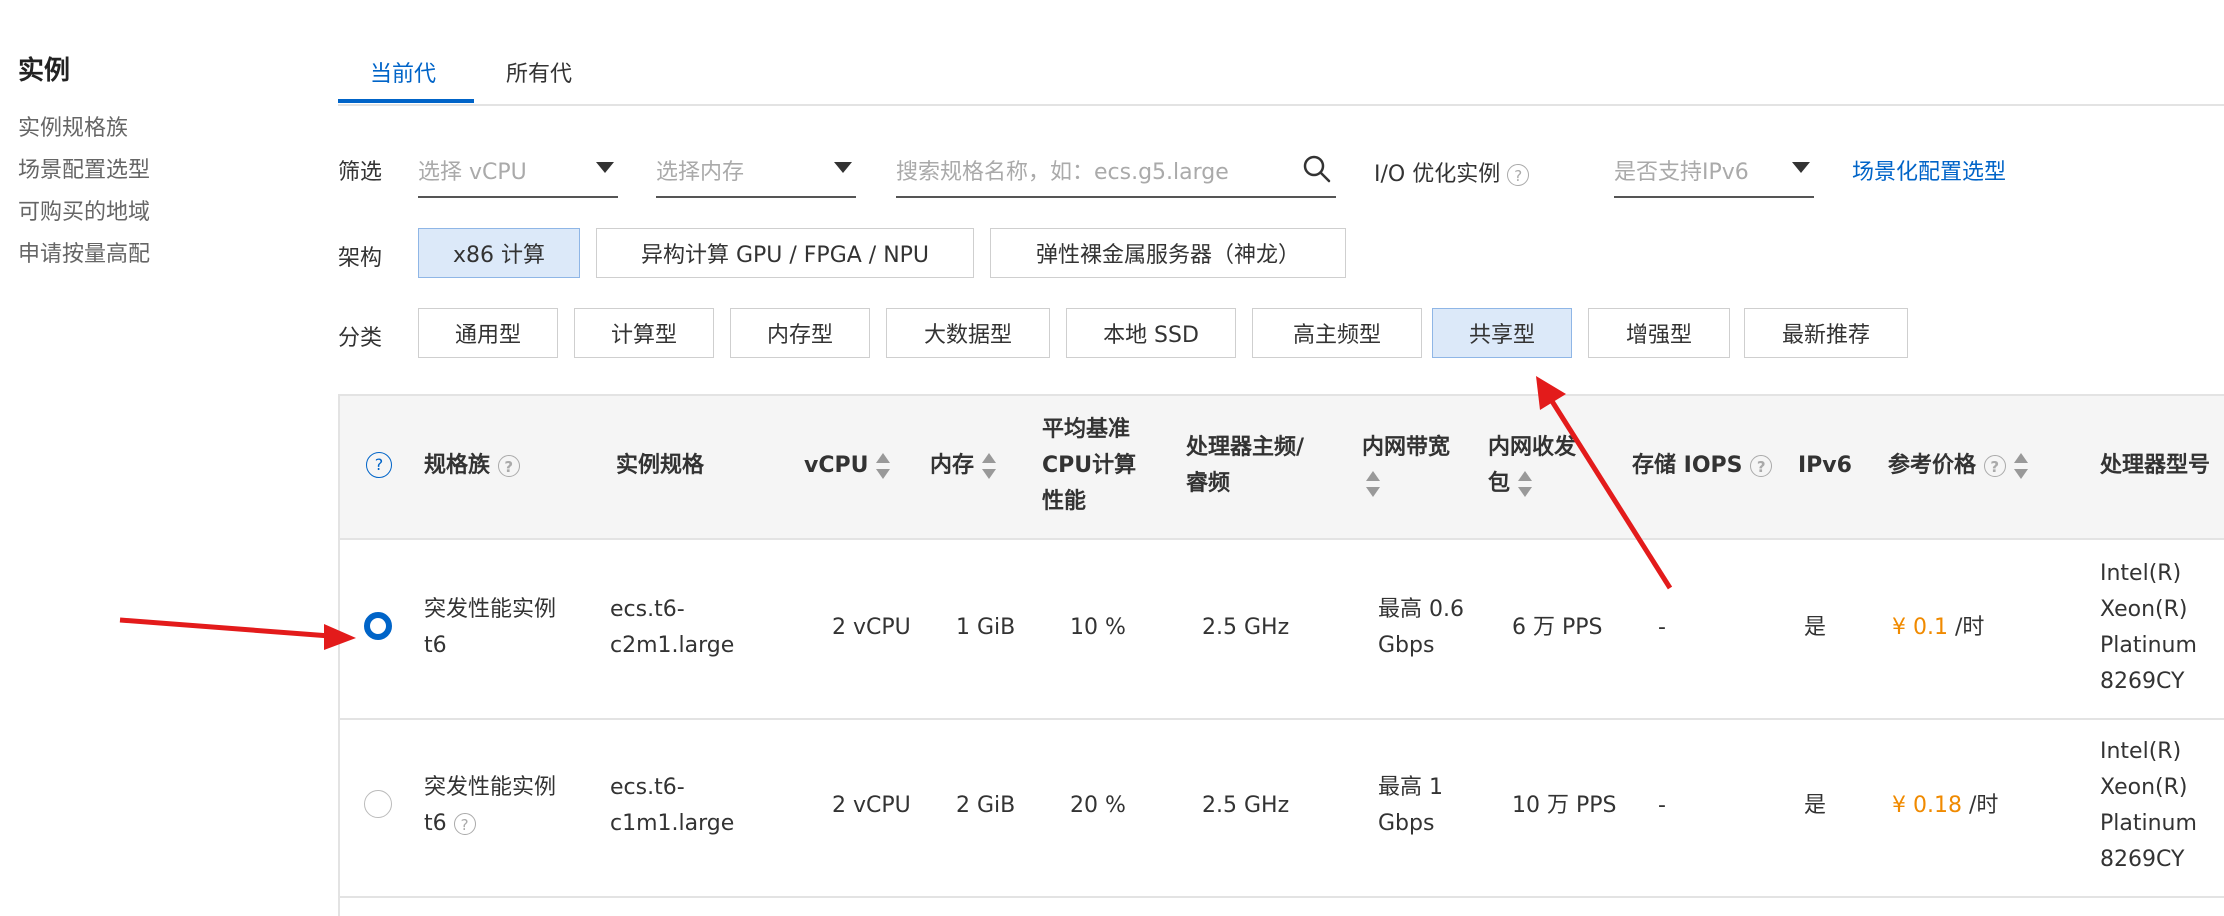 This screenshot has height=916, width=2224. What do you see at coordinates (2155, 465) in the screenshot?
I see `header-cpu-model: 处理器型号` at bounding box center [2155, 465].